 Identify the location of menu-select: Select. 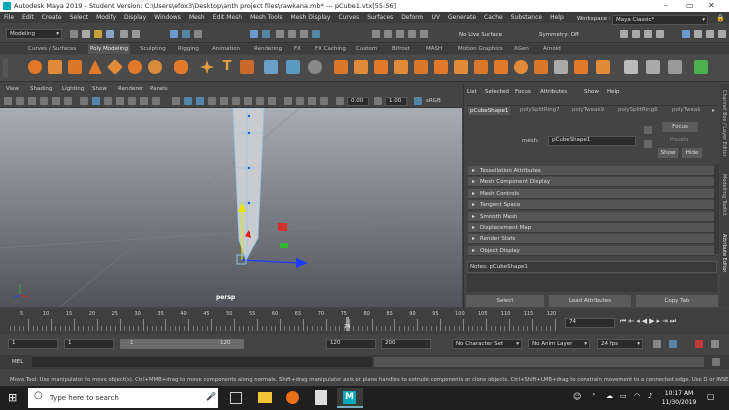
(79, 17).